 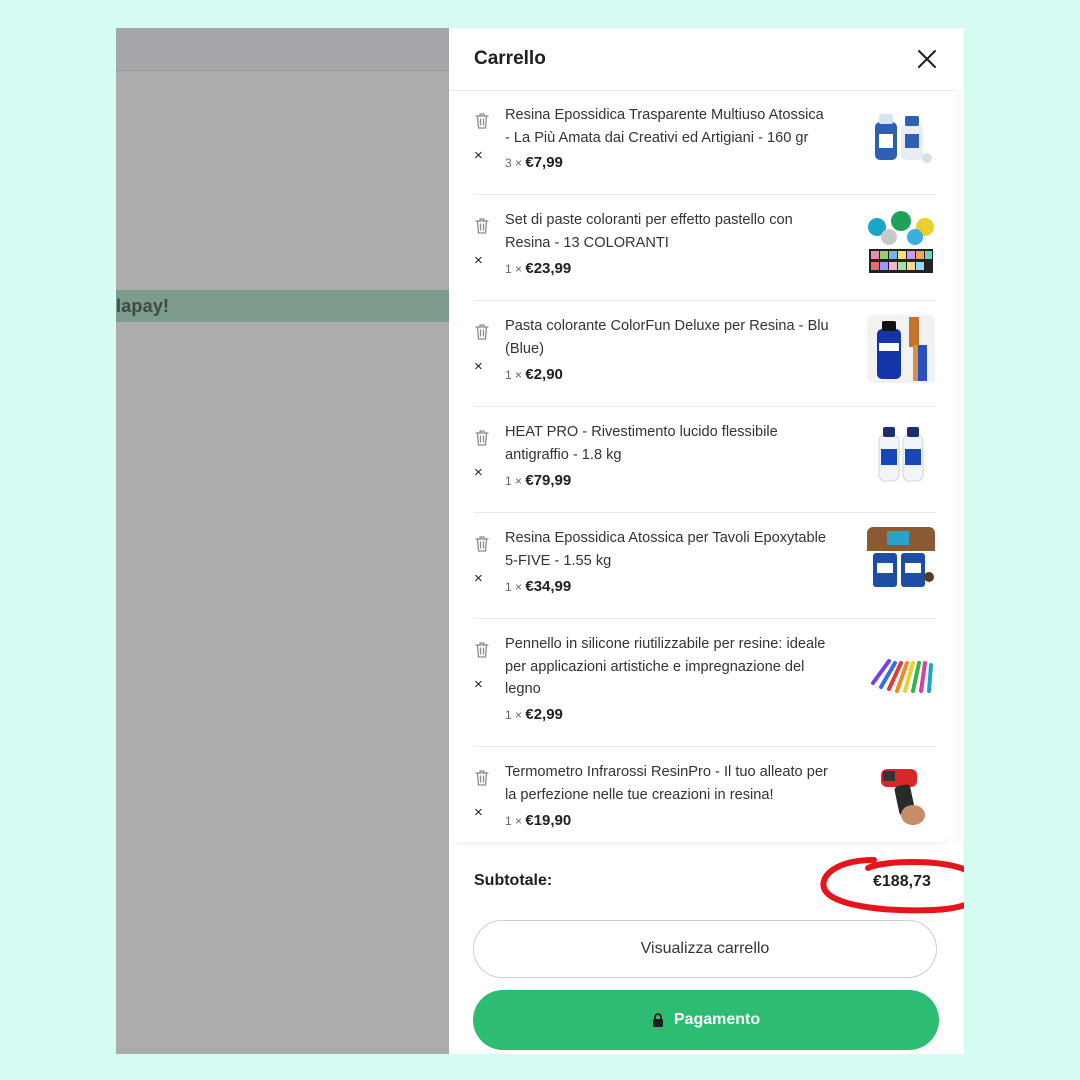 What do you see at coordinates (143, 306) in the screenshot?
I see `overlay-banner-text: lapay!` at bounding box center [143, 306].